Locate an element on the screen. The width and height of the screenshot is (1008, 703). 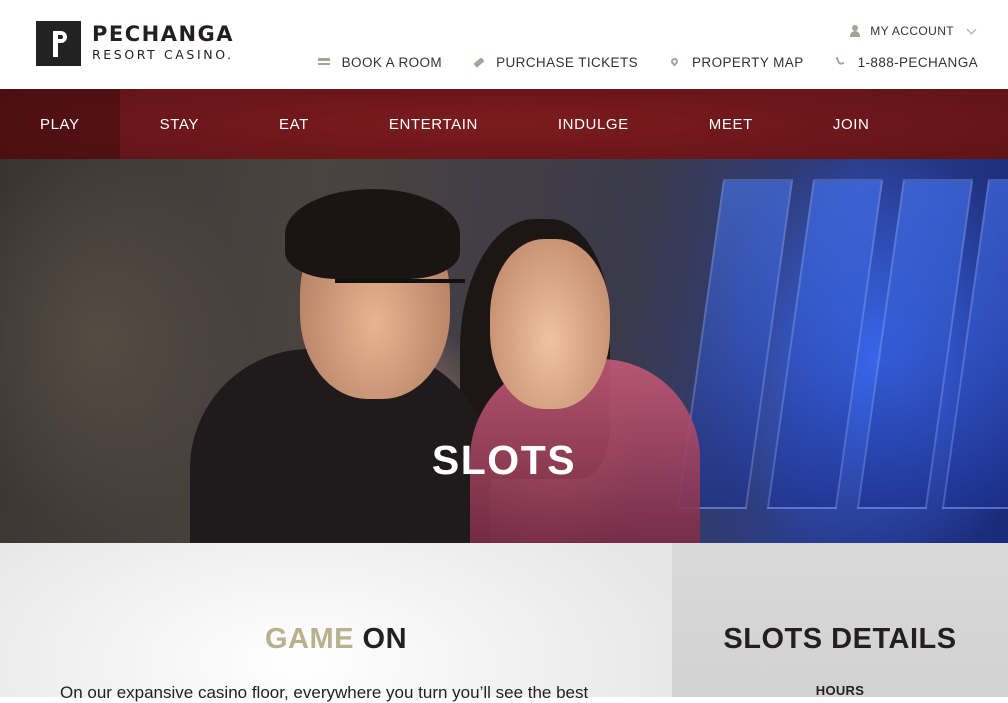
logo-wordmark: PECHANGA RESORT CASINO. is located at coordinates (163, 43).